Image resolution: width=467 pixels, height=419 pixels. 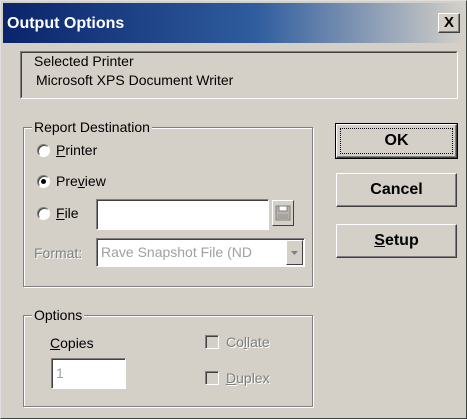 What do you see at coordinates (176, 252) in the screenshot?
I see `format-select-value: Rave Snapshot File (ND` at bounding box center [176, 252].